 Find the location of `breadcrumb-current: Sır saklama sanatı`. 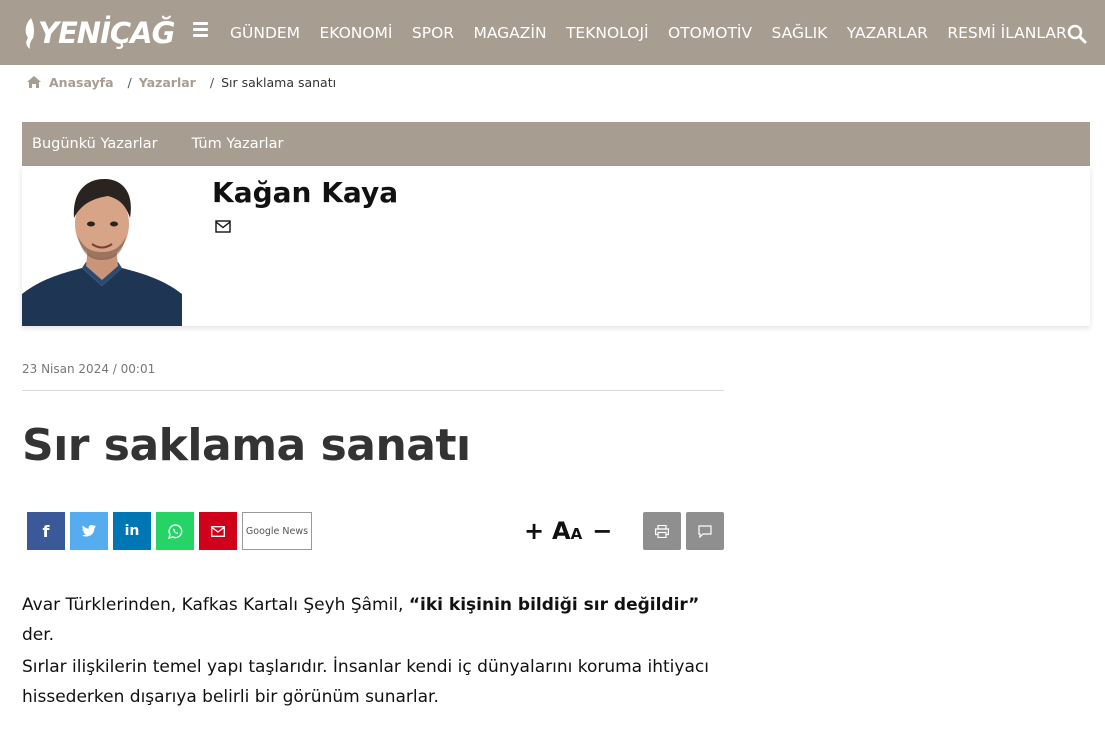

breadcrumb-current: Sır saklama sanatı is located at coordinates (279, 82).